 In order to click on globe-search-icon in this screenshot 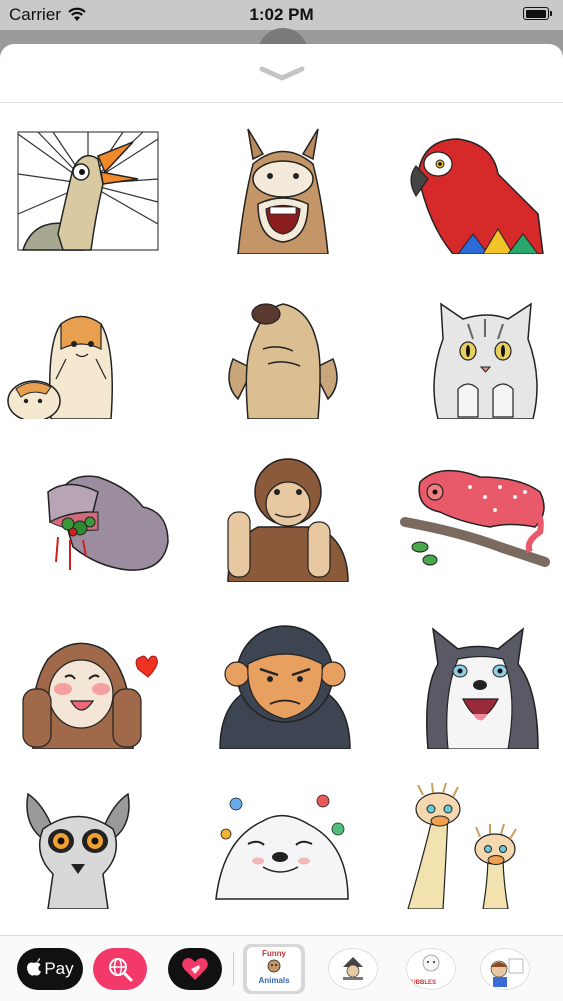, I will do `click(121, 970)`.